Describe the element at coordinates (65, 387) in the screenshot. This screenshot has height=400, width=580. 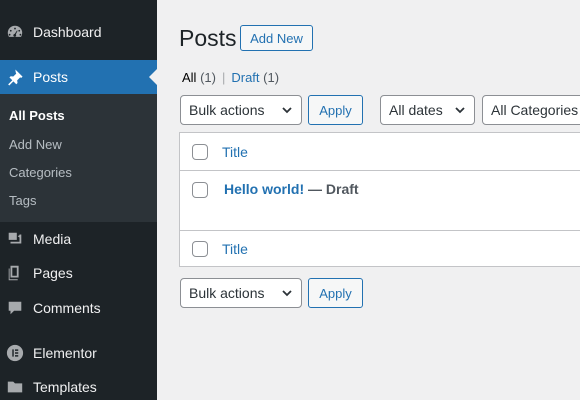
I see `menu-templates-label: Templates` at that location.